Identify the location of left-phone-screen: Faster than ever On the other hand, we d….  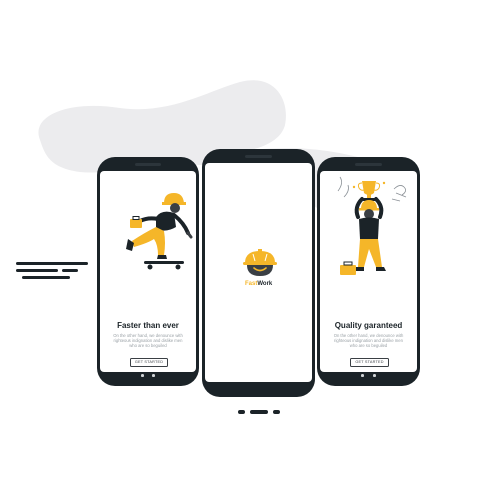
(148, 271).